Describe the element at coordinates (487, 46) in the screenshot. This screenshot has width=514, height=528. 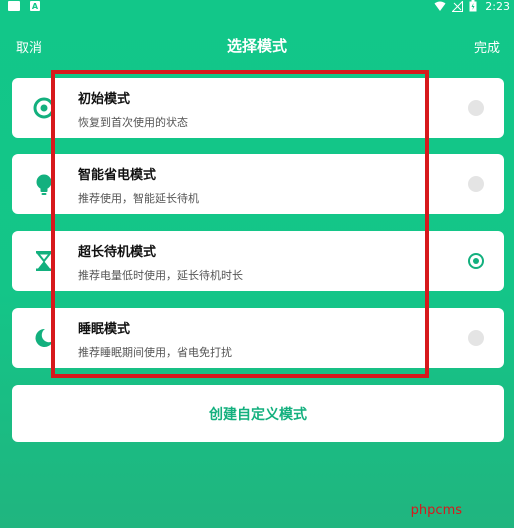
I see `done-button: 完成` at that location.